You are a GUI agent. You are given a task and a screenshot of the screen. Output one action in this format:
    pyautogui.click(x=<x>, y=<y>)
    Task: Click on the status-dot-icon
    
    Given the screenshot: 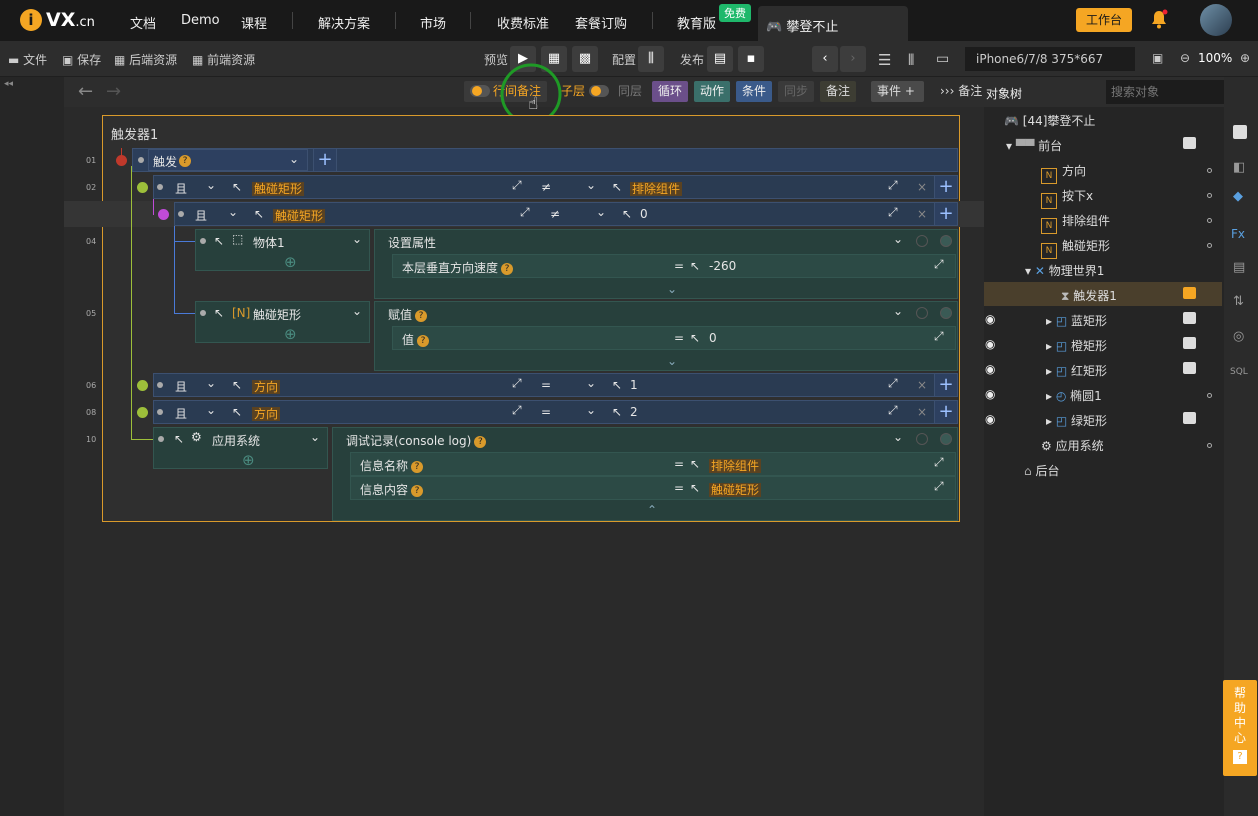 What is the action you would take?
    pyautogui.click(x=946, y=313)
    